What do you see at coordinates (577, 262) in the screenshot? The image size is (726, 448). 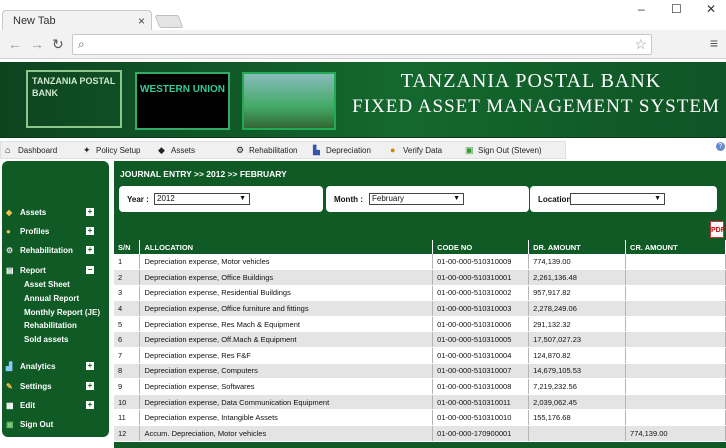 I see `table-cell: 774,139.00` at bounding box center [577, 262].